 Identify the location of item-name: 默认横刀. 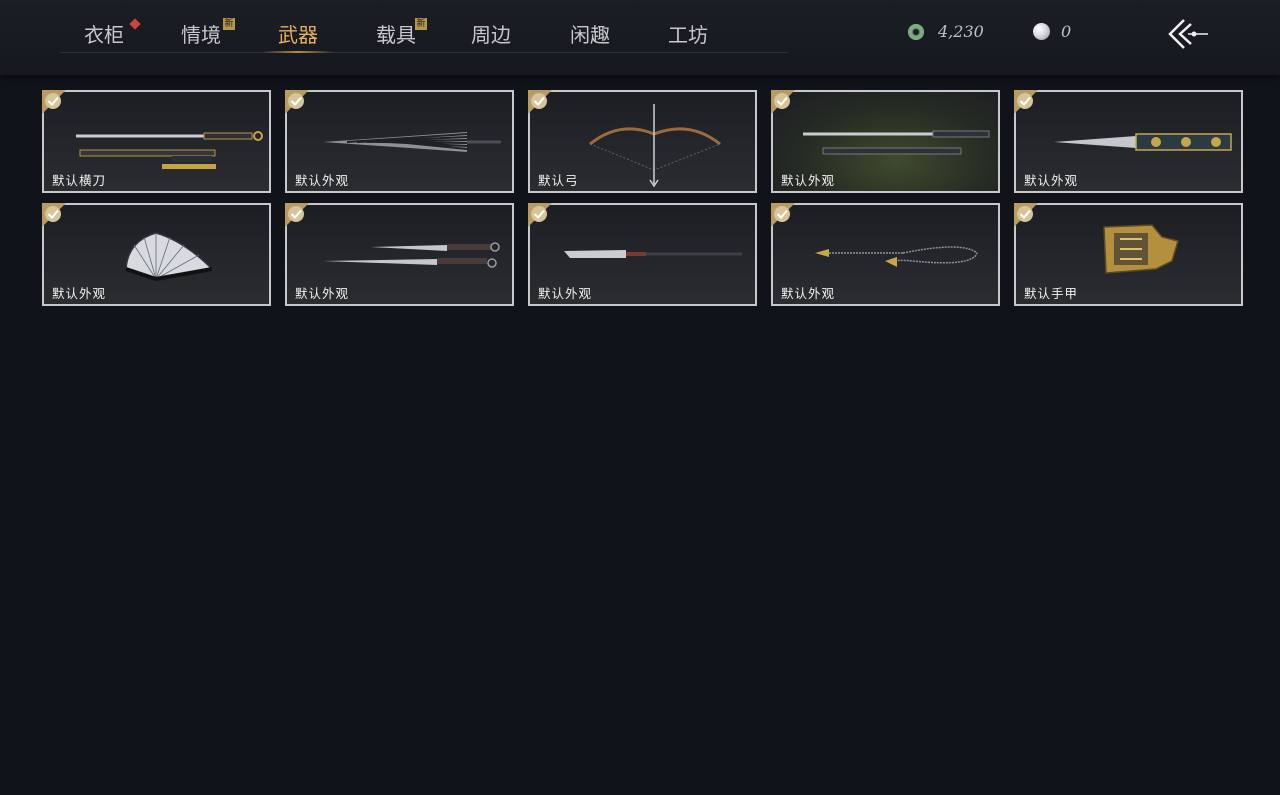
(79, 180).